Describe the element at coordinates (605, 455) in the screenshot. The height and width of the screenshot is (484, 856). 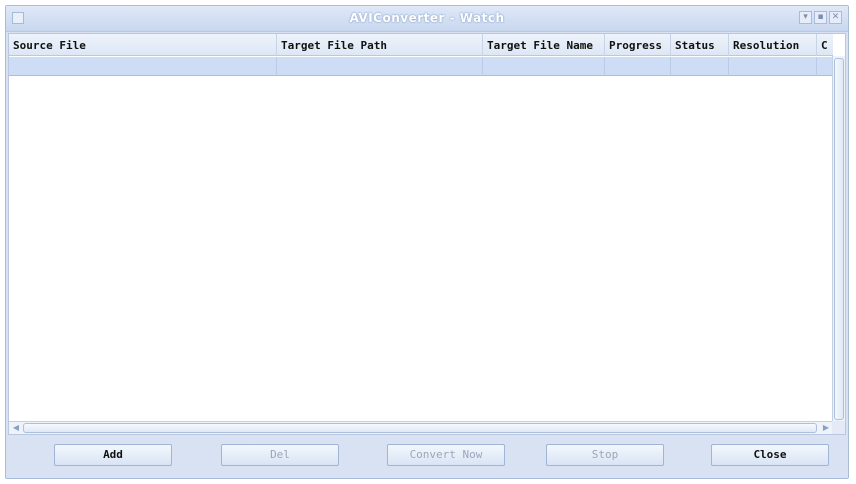
I see `stop-button: Stop` at that location.